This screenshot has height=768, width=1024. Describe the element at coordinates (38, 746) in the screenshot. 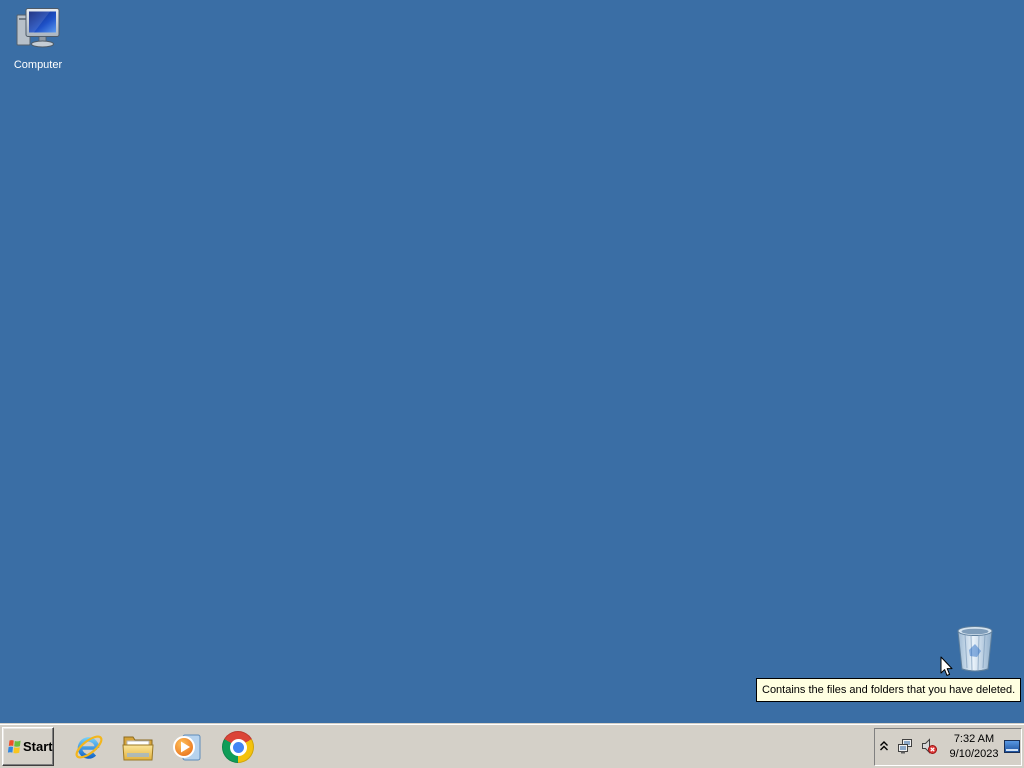

I see `start-button-label: Start` at that location.